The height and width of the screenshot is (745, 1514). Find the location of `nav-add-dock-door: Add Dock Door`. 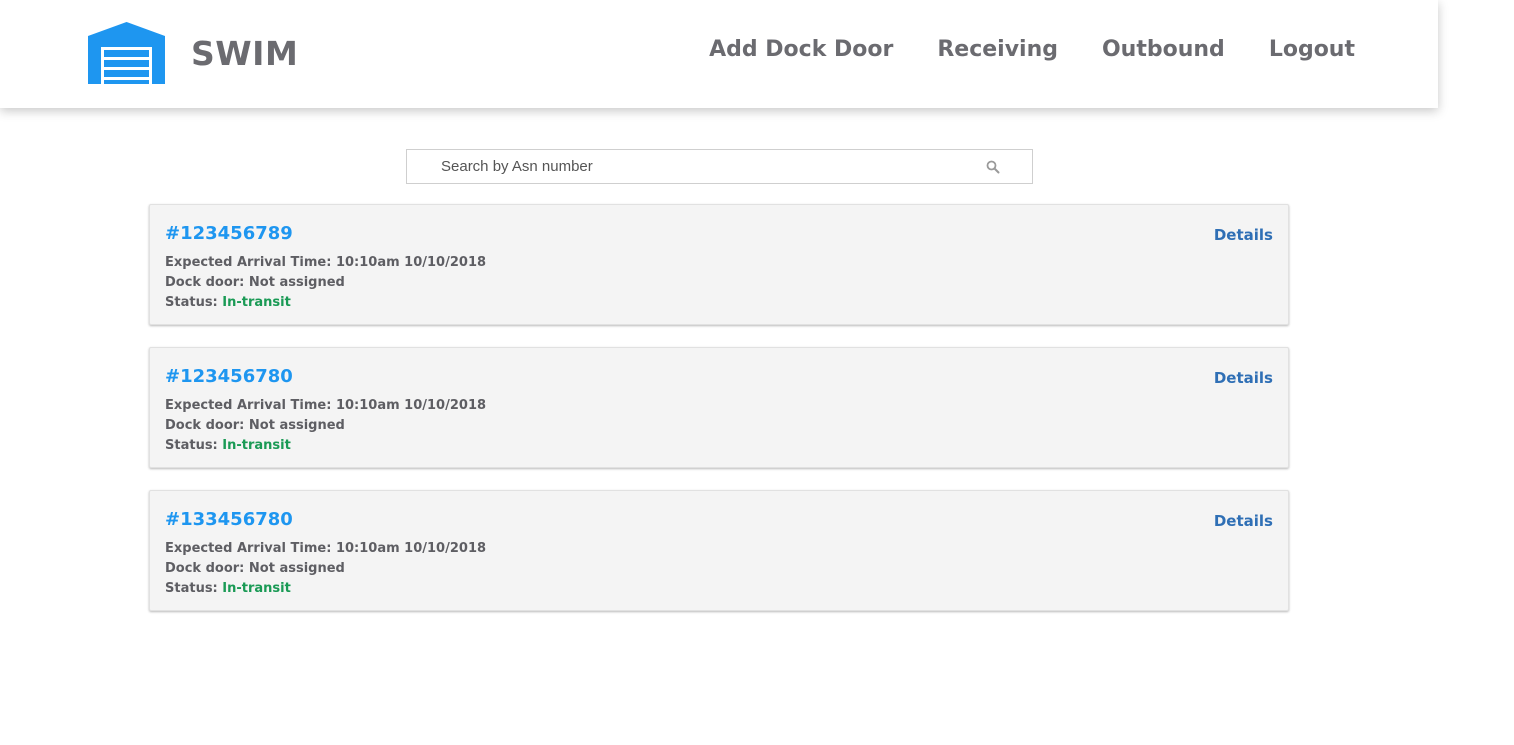

nav-add-dock-door: Add Dock Door is located at coordinates (801, 49).